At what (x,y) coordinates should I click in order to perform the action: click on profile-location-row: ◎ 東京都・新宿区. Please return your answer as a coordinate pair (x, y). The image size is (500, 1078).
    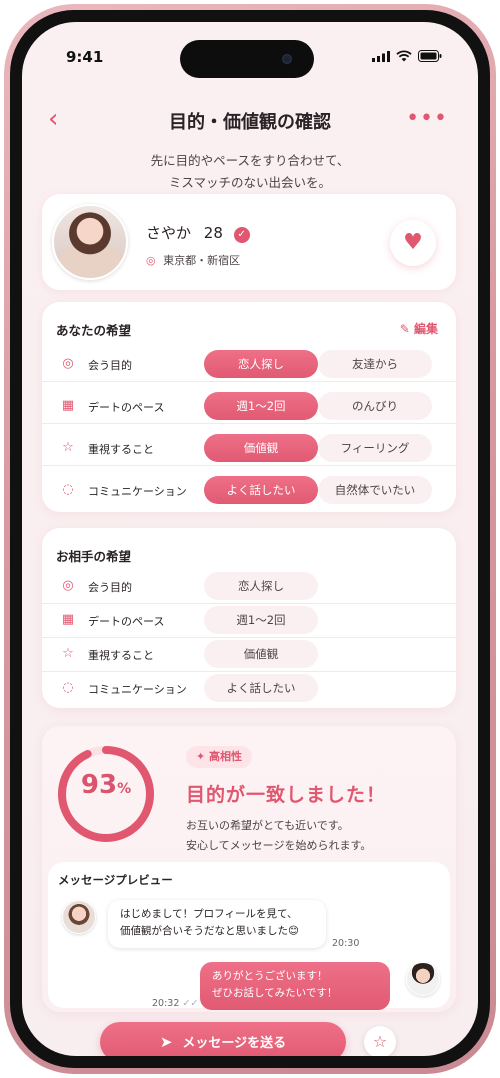
    Looking at the image, I should click on (193, 260).